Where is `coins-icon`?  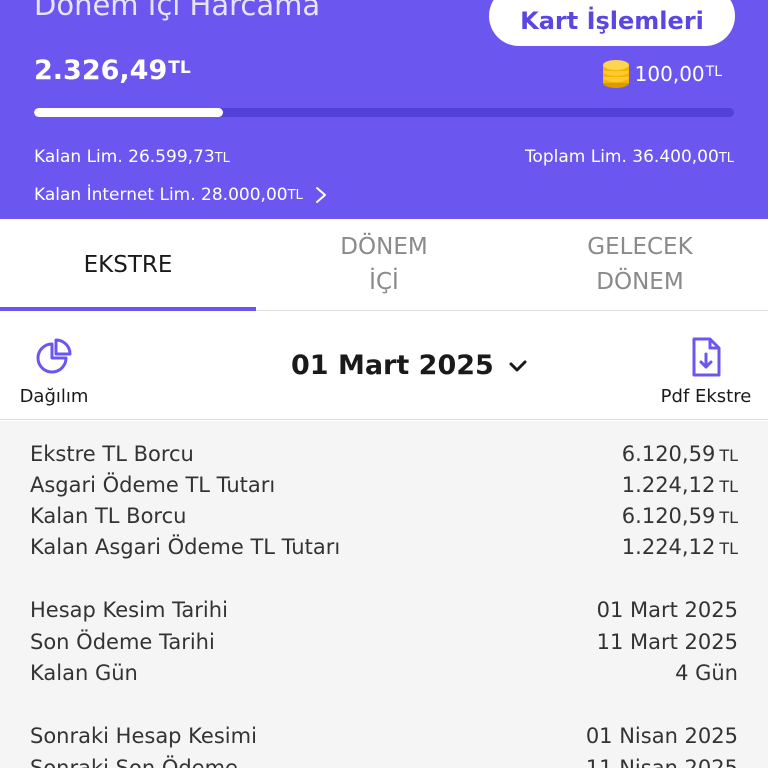 coins-icon is located at coordinates (615, 74).